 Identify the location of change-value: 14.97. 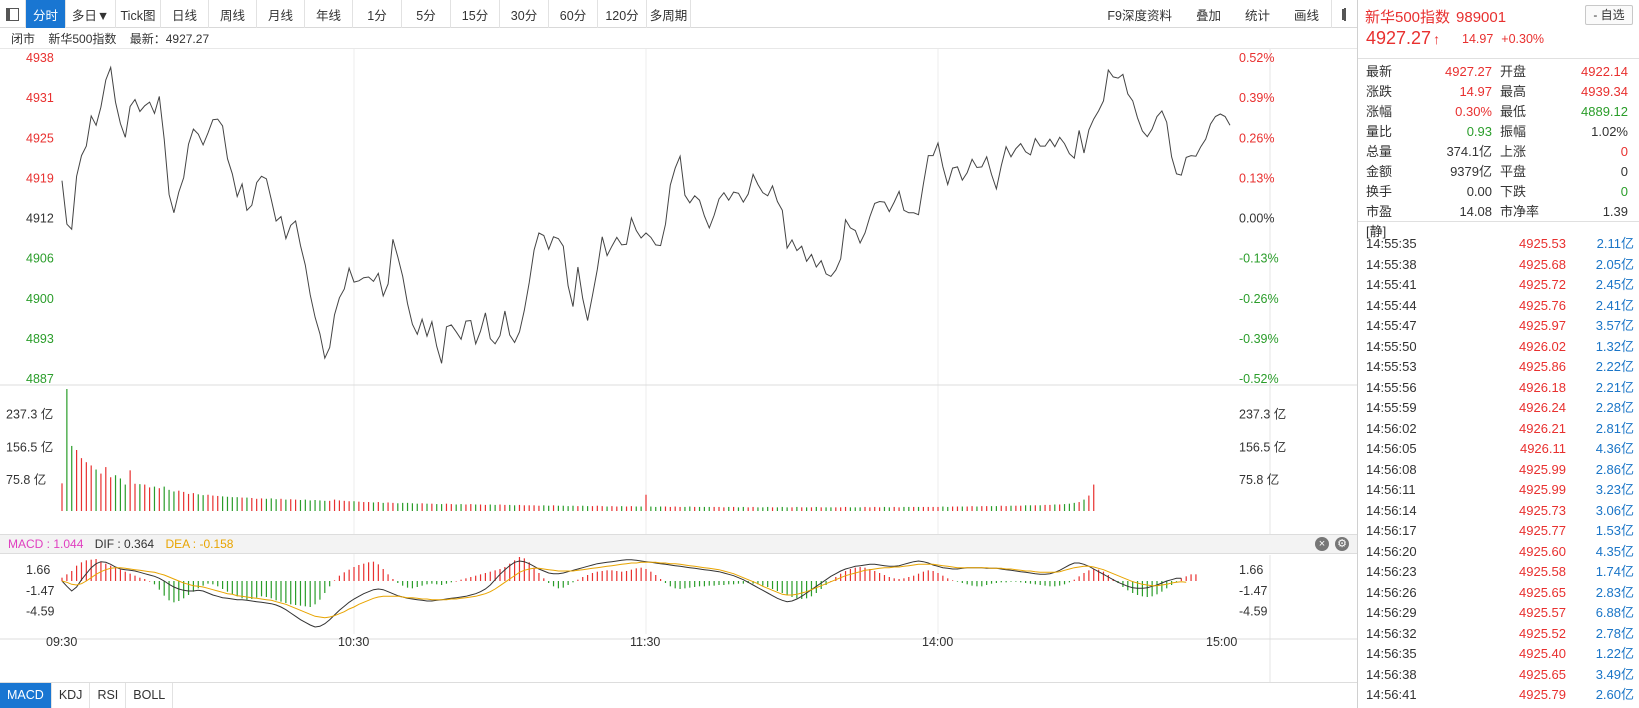
(1478, 39).